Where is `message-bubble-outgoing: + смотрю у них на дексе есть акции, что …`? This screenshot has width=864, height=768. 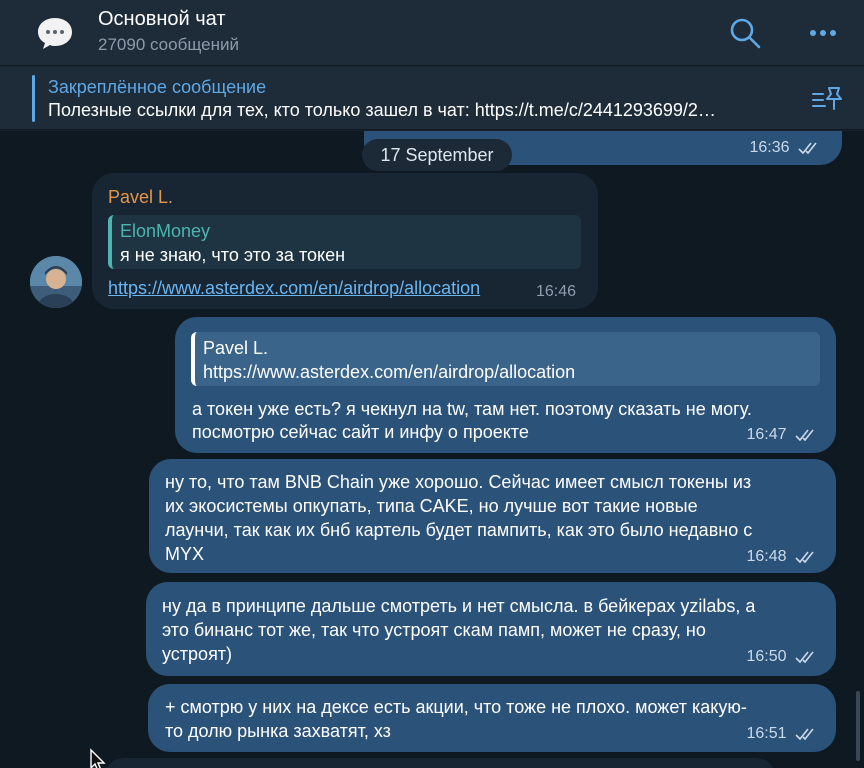 message-bubble-outgoing: + смотрю у них на дексе есть акции, что … is located at coordinates (492, 718).